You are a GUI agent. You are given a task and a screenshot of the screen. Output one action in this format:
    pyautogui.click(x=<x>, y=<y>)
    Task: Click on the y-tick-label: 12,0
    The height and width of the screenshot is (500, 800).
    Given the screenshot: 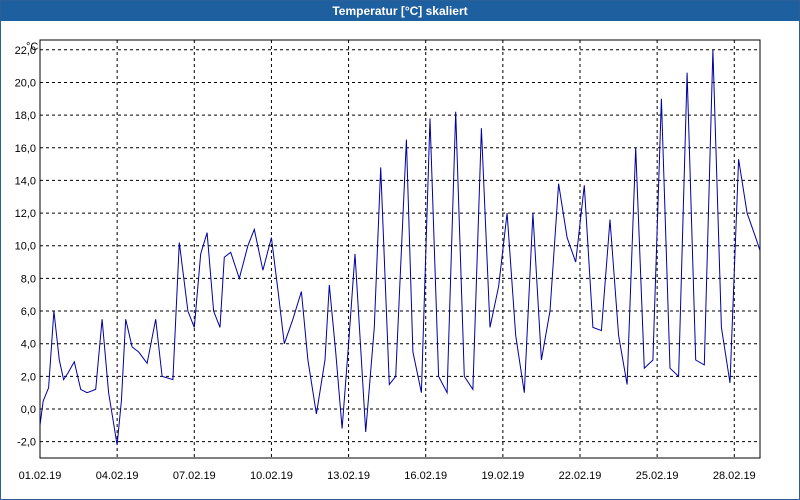 What is the action you would take?
    pyautogui.click(x=25, y=214)
    